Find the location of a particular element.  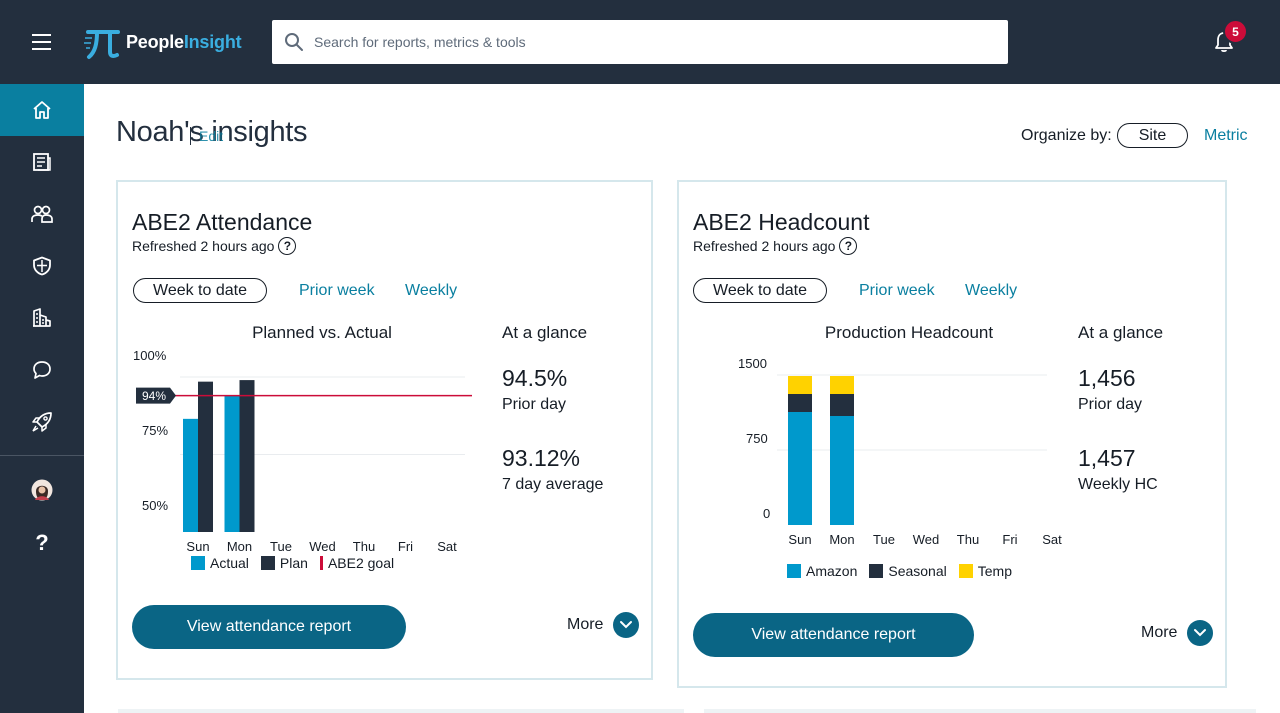

rocket-icon is located at coordinates (42, 422).